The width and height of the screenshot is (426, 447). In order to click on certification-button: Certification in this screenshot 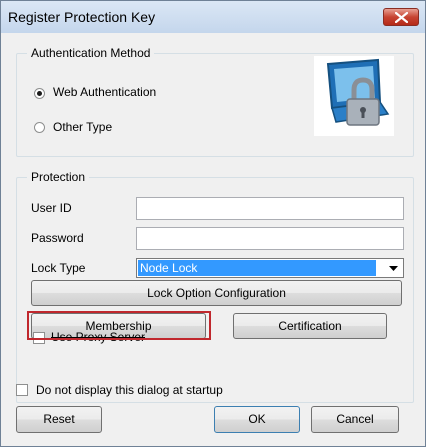, I will do `click(310, 326)`.